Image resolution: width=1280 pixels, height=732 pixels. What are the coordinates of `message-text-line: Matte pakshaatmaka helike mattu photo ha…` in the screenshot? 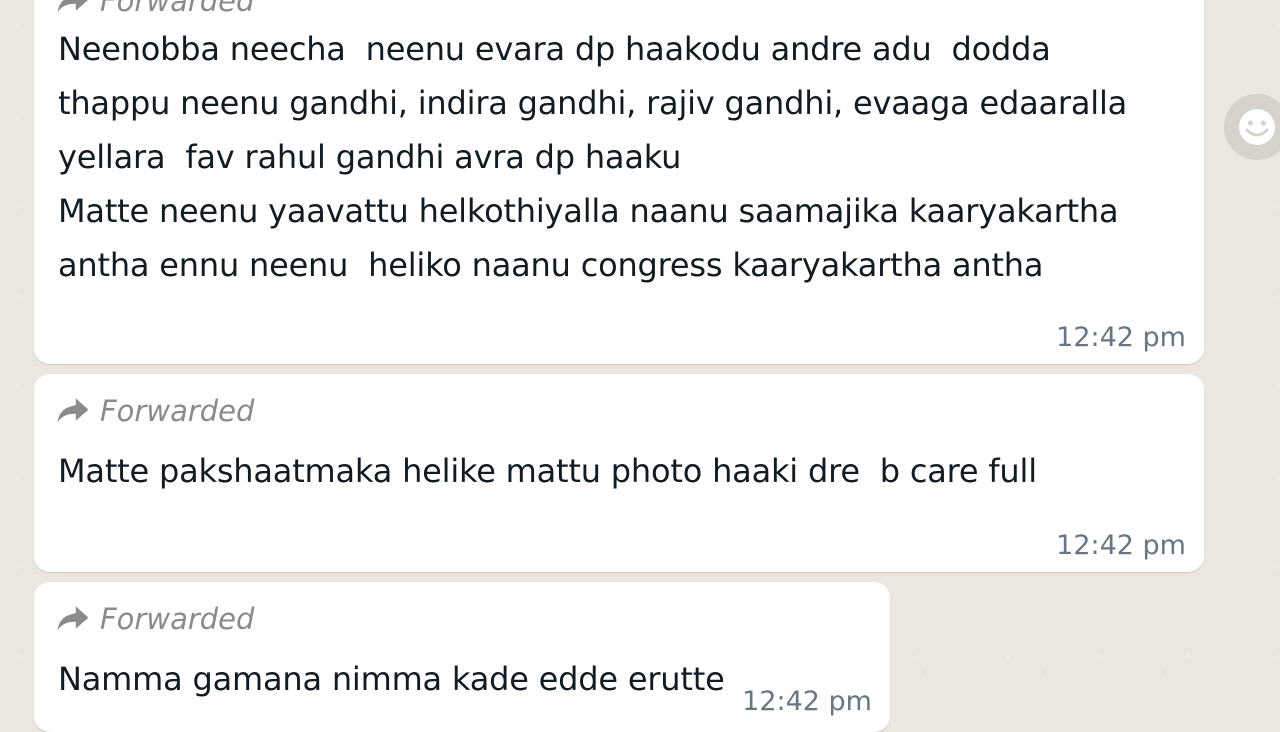 It's located at (547, 471).